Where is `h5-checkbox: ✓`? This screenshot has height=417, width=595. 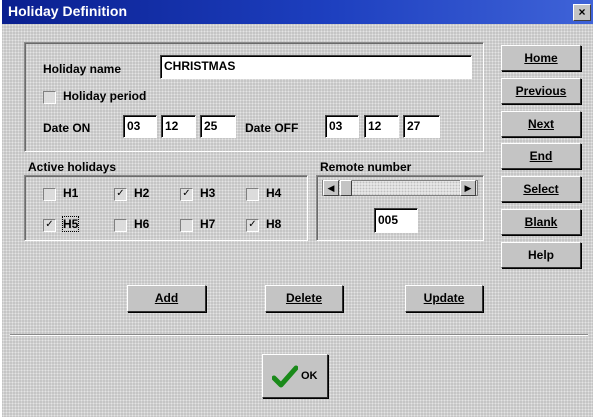
h5-checkbox: ✓ is located at coordinates (49, 225).